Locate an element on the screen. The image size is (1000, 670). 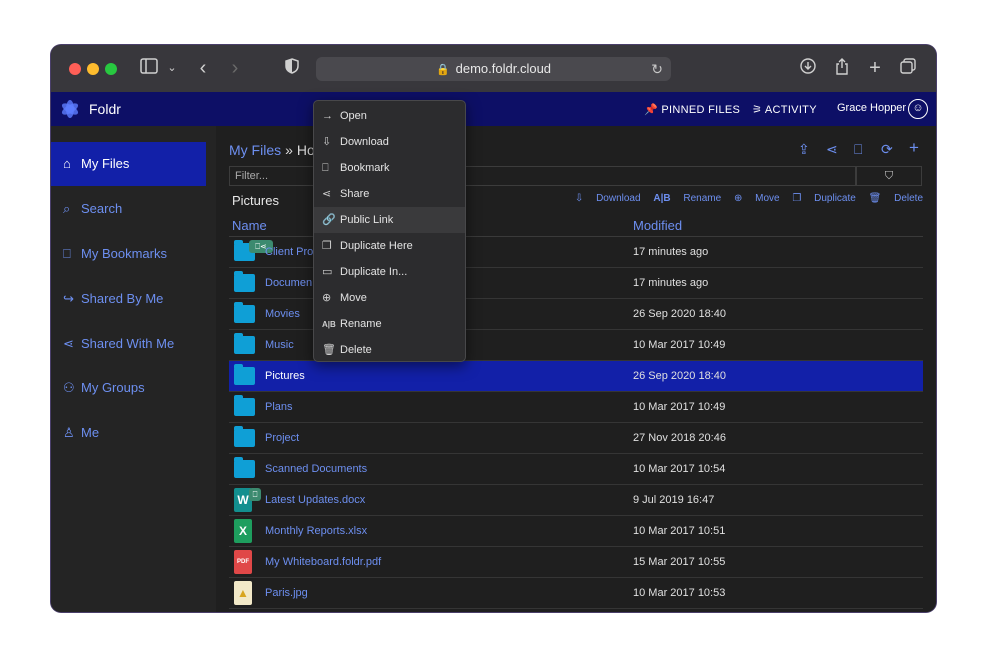
sidebar-item-search: ⌕ Search is located at coordinates (128, 209).